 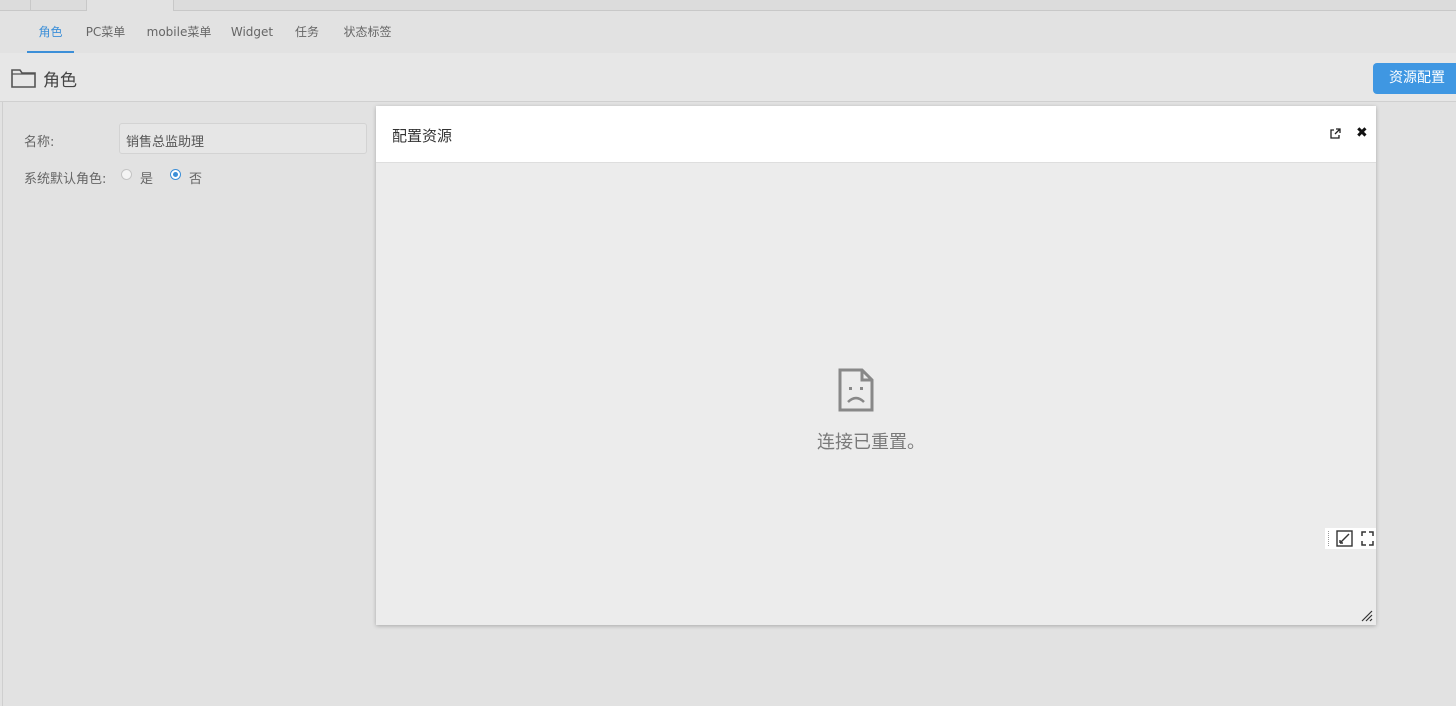 I want to click on radio-yes-label: 是, so click(x=147, y=179).